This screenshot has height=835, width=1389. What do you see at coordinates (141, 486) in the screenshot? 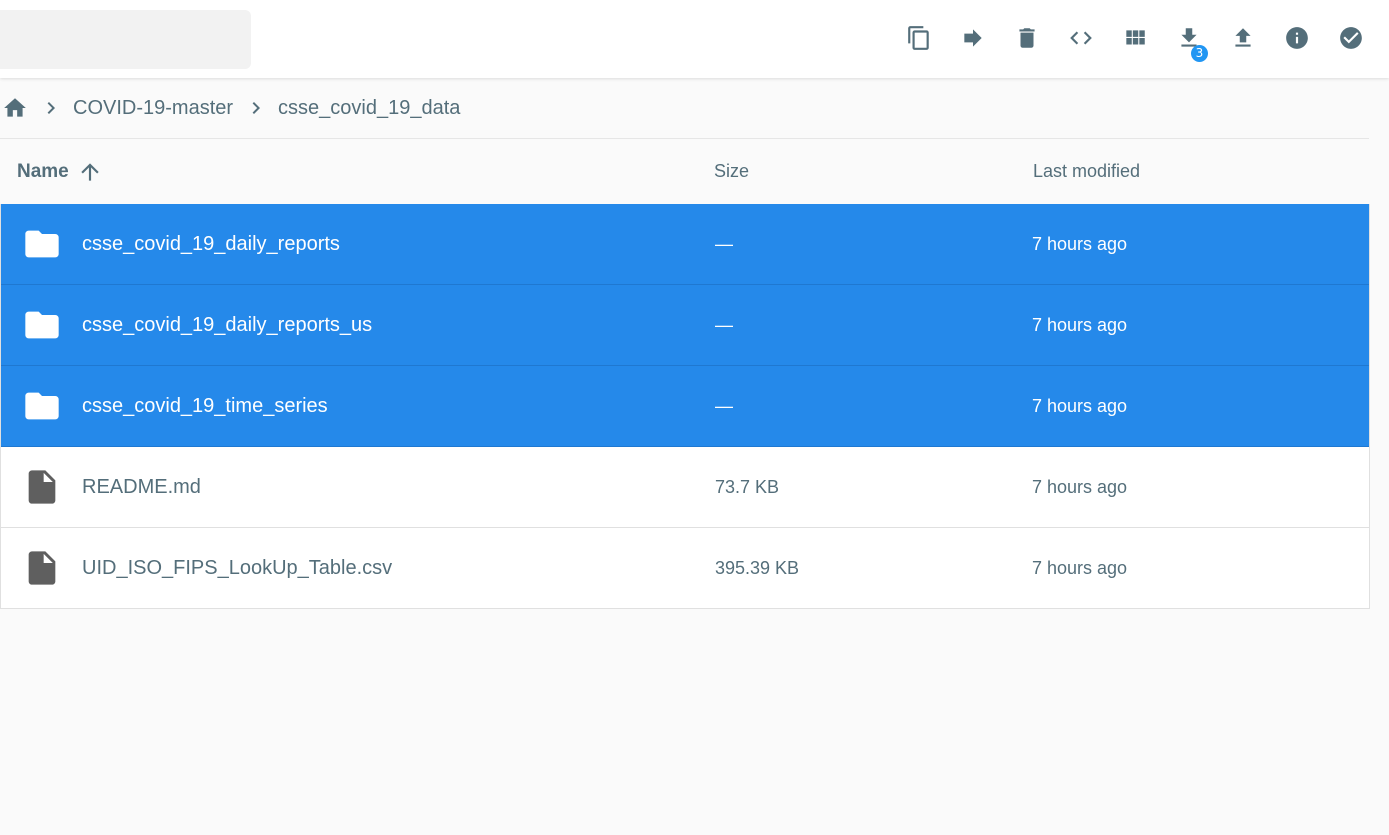
I see `item-name: README.md` at bounding box center [141, 486].